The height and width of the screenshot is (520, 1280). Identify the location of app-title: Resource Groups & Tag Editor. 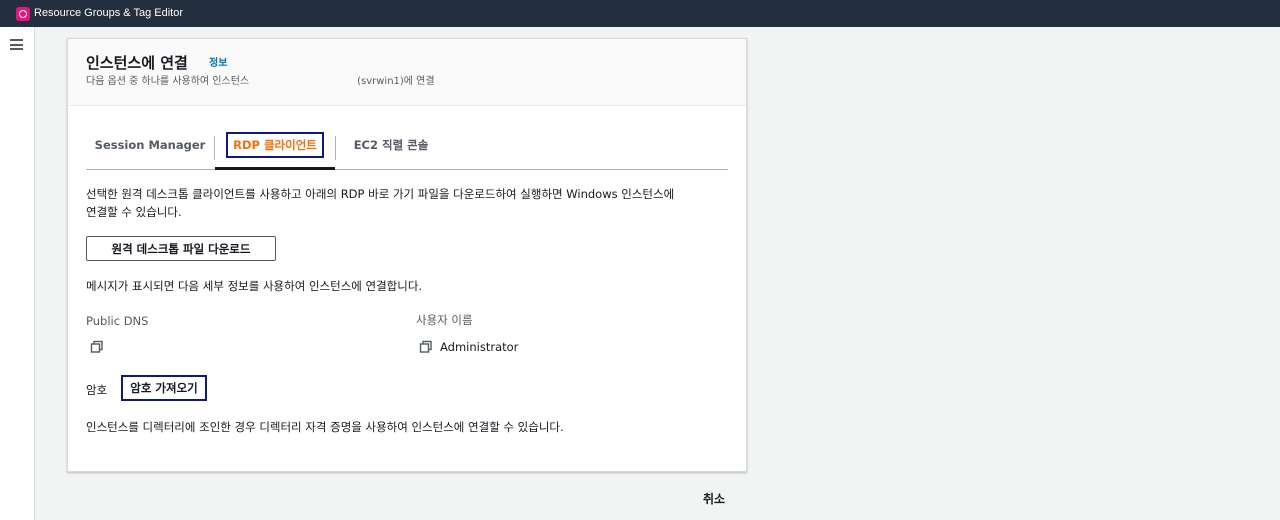
(108, 13).